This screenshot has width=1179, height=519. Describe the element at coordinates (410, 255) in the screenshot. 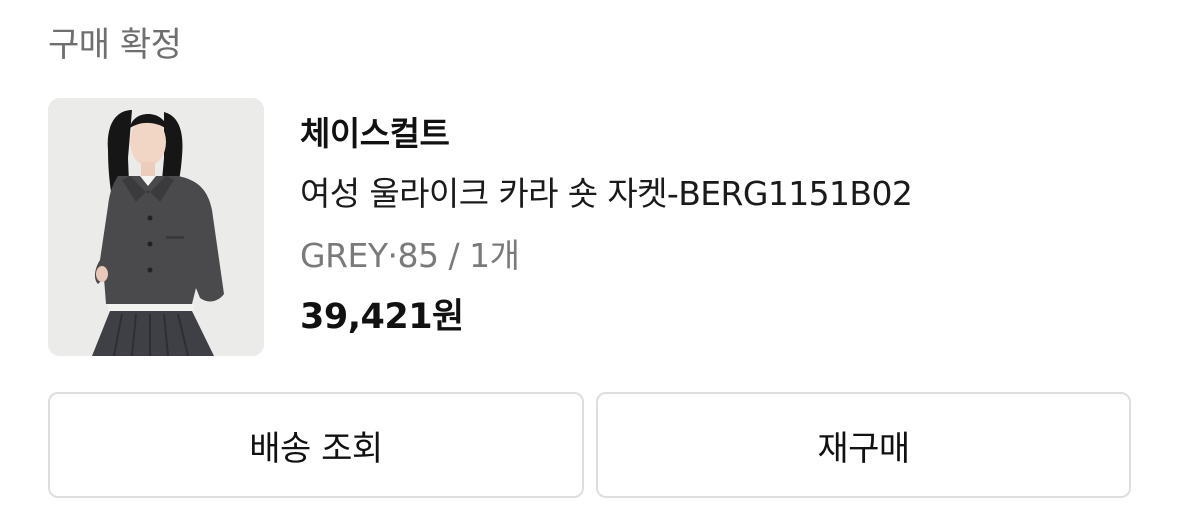

I see `product-option: GREY·85 / 1개` at that location.